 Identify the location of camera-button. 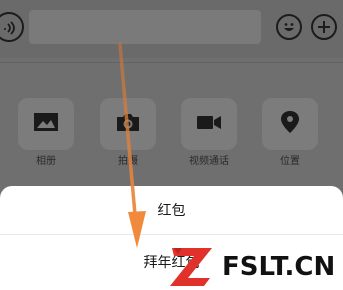
(128, 124).